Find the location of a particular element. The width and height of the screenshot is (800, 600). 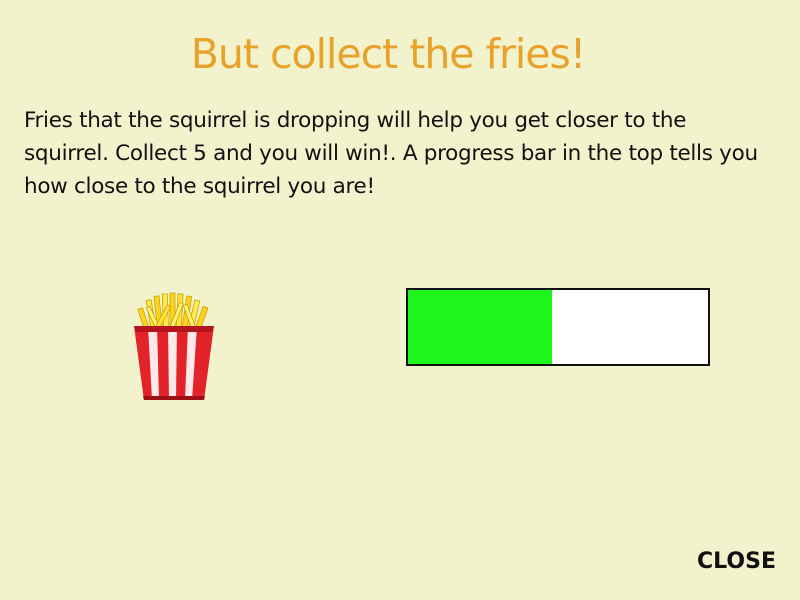

progress-bar-fill is located at coordinates (480, 327).